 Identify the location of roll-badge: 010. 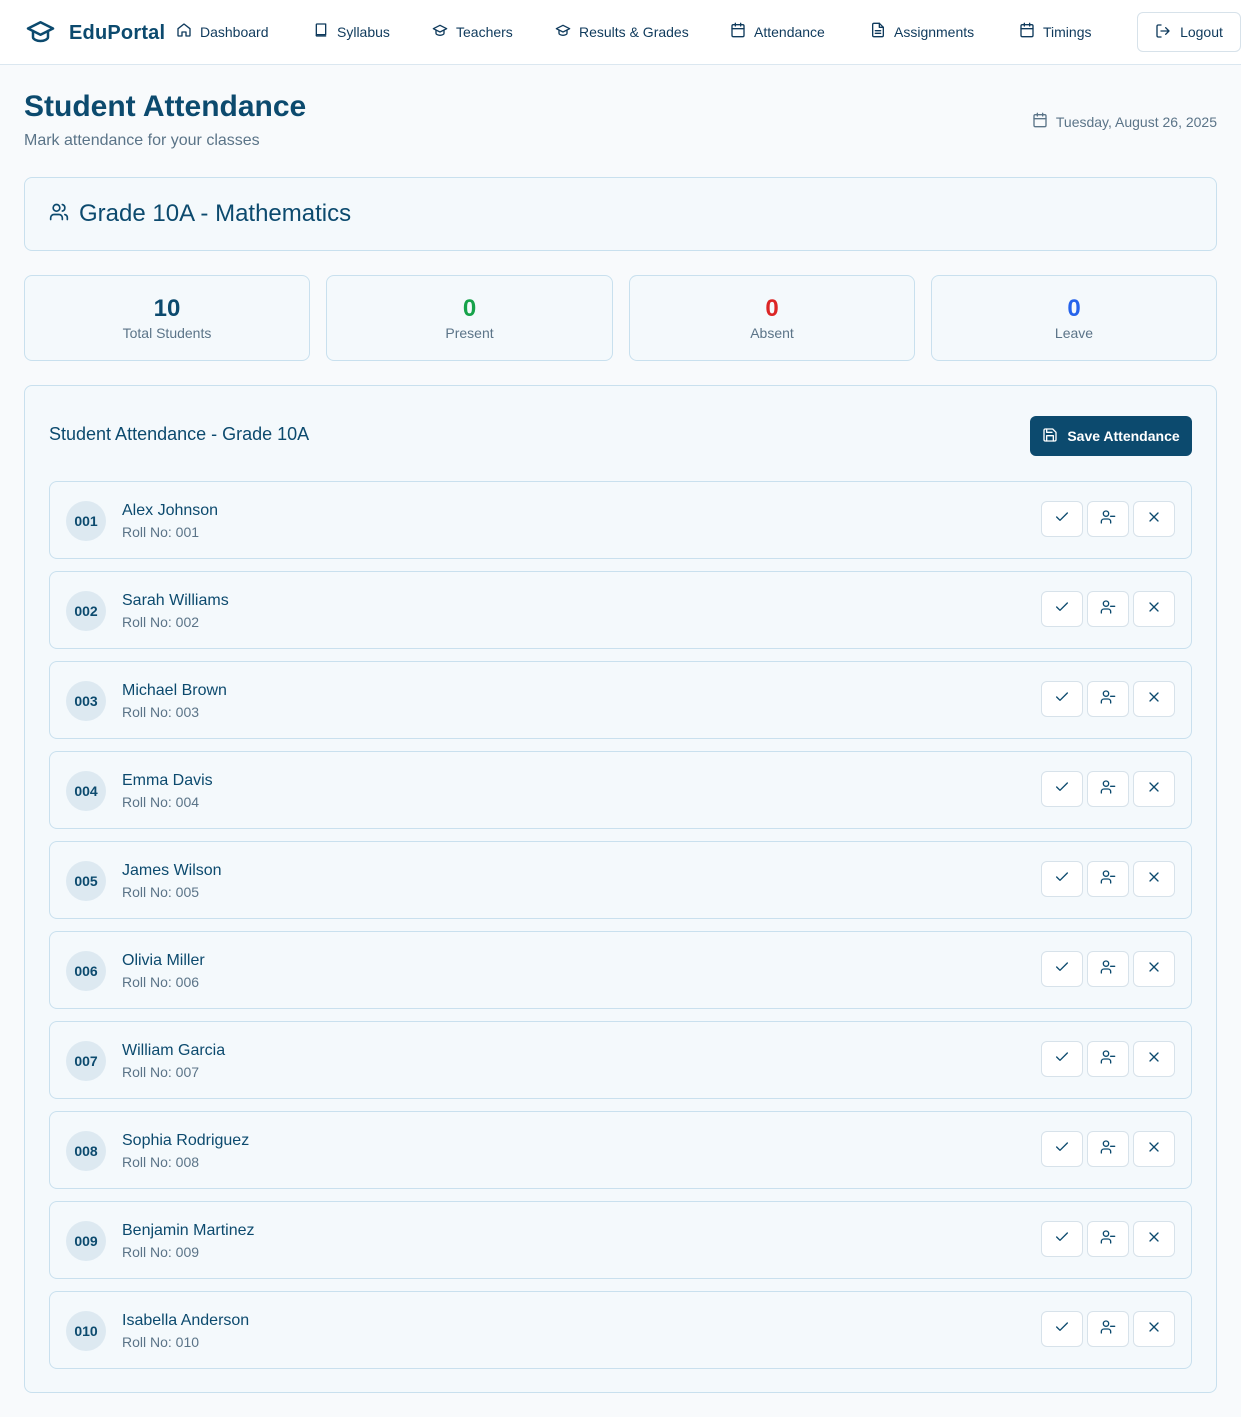
(86, 1331).